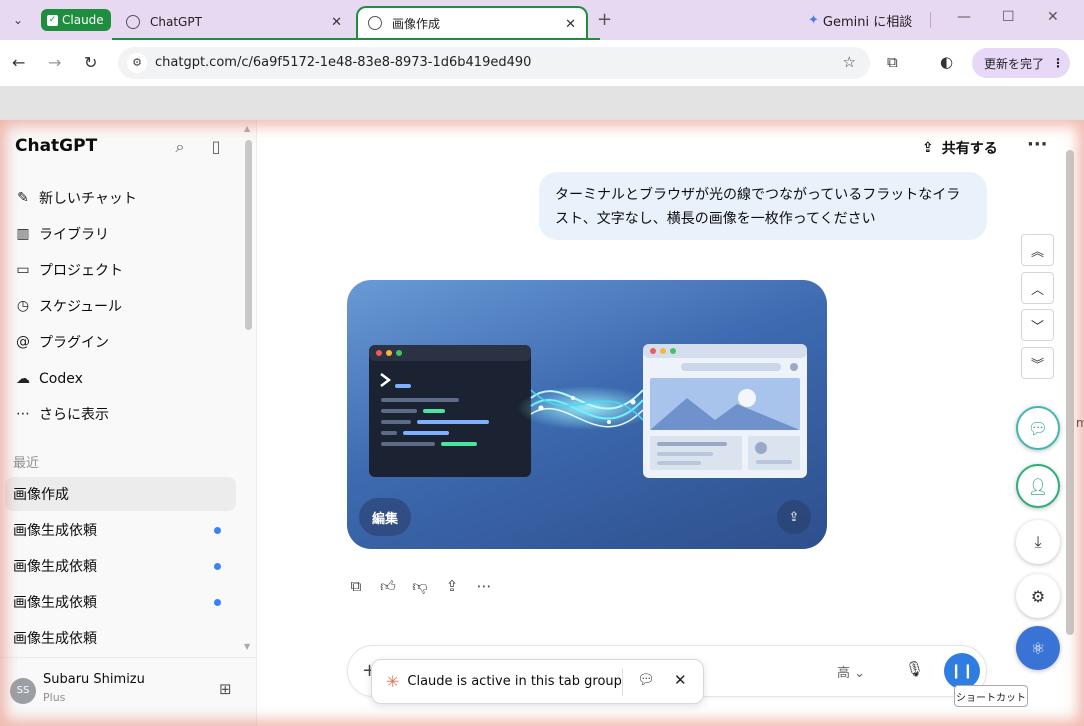  What do you see at coordinates (225, 689) in the screenshot?
I see `gift-icon: ⊞` at bounding box center [225, 689].